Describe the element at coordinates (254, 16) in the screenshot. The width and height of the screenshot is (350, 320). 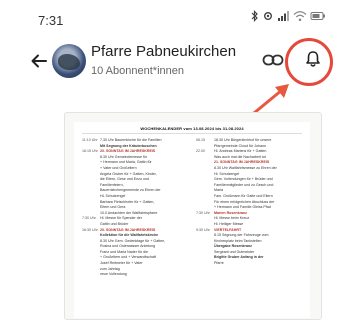
I see `bluetooth-icon` at that location.